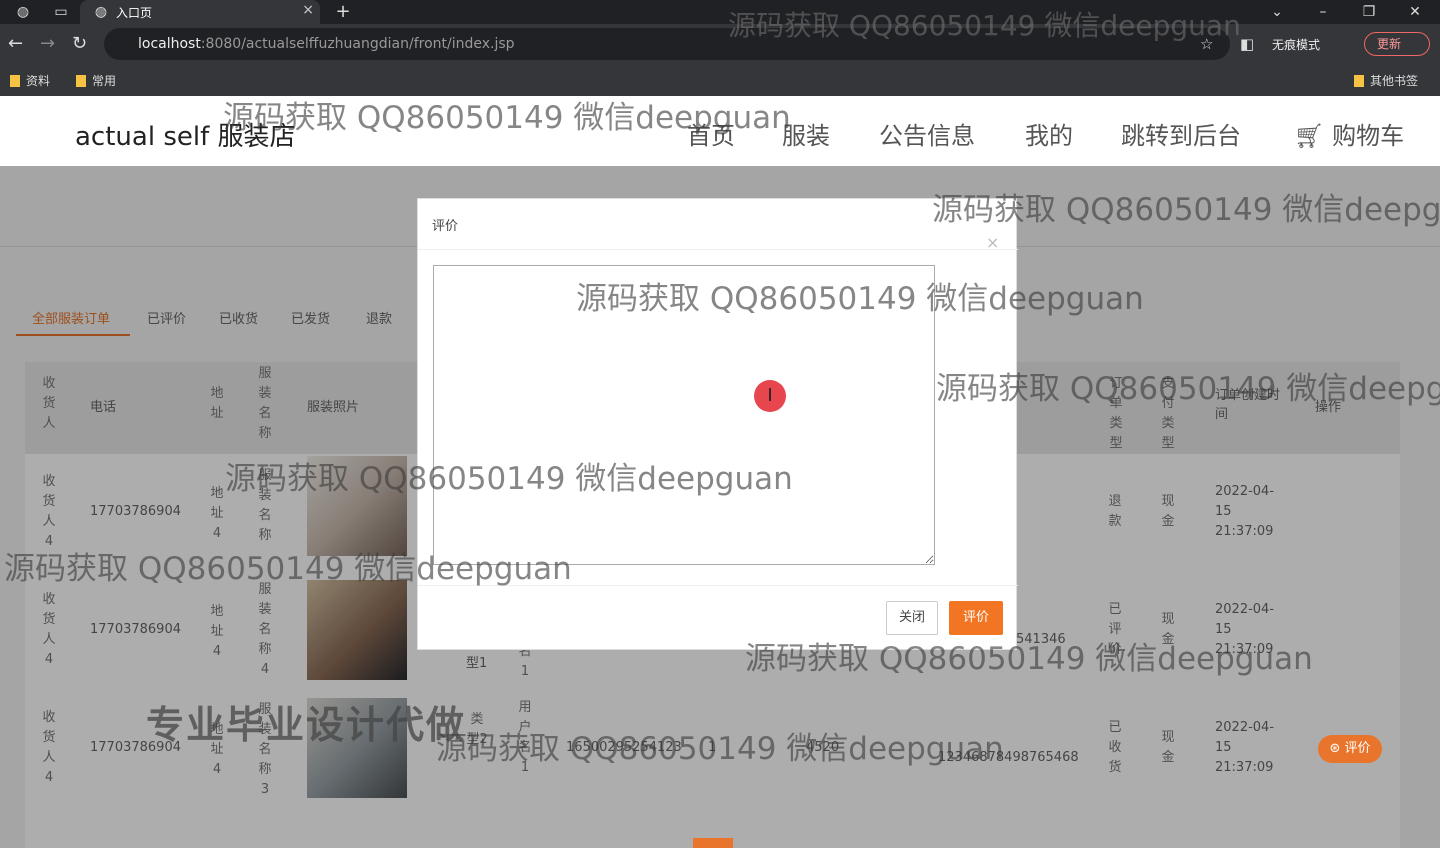 Image resolution: width=1440 pixels, height=848 pixels. Describe the element at coordinates (343, 12) in the screenshot. I see `new-tab-icon: +` at that location.